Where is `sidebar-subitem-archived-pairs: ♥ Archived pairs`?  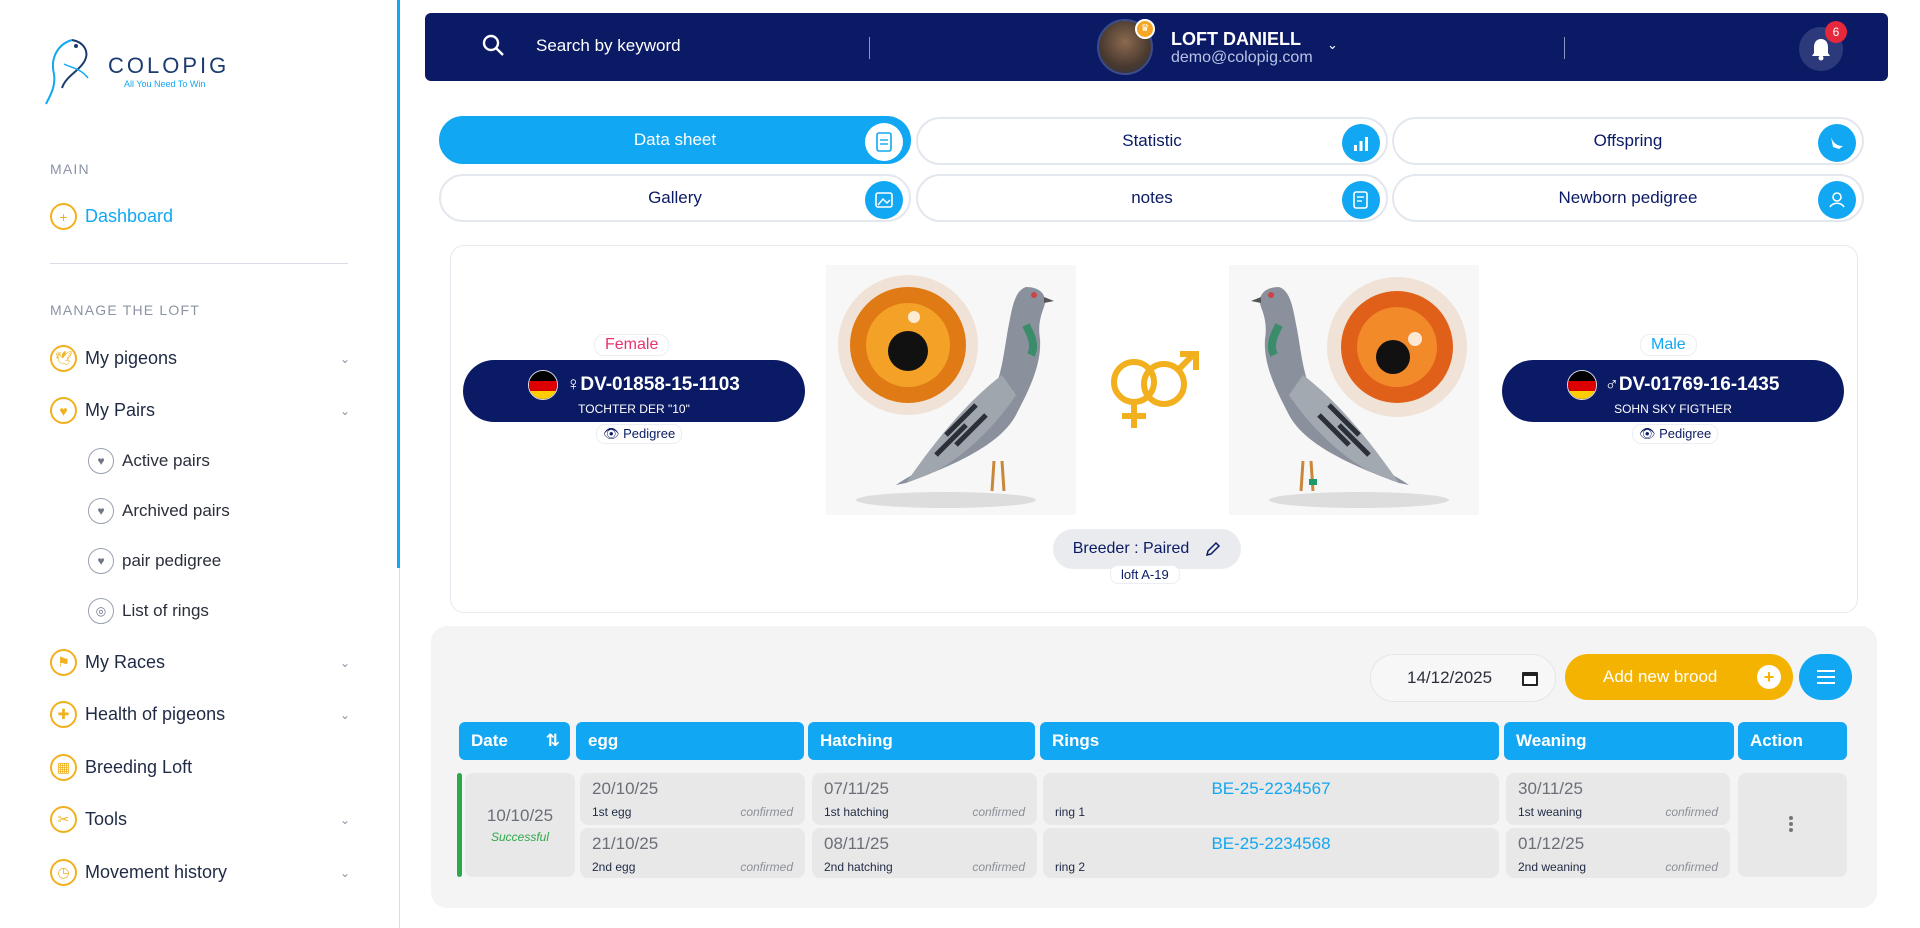
sidebar-subitem-archived-pairs: ♥ Archived pairs is located at coordinates (159, 511).